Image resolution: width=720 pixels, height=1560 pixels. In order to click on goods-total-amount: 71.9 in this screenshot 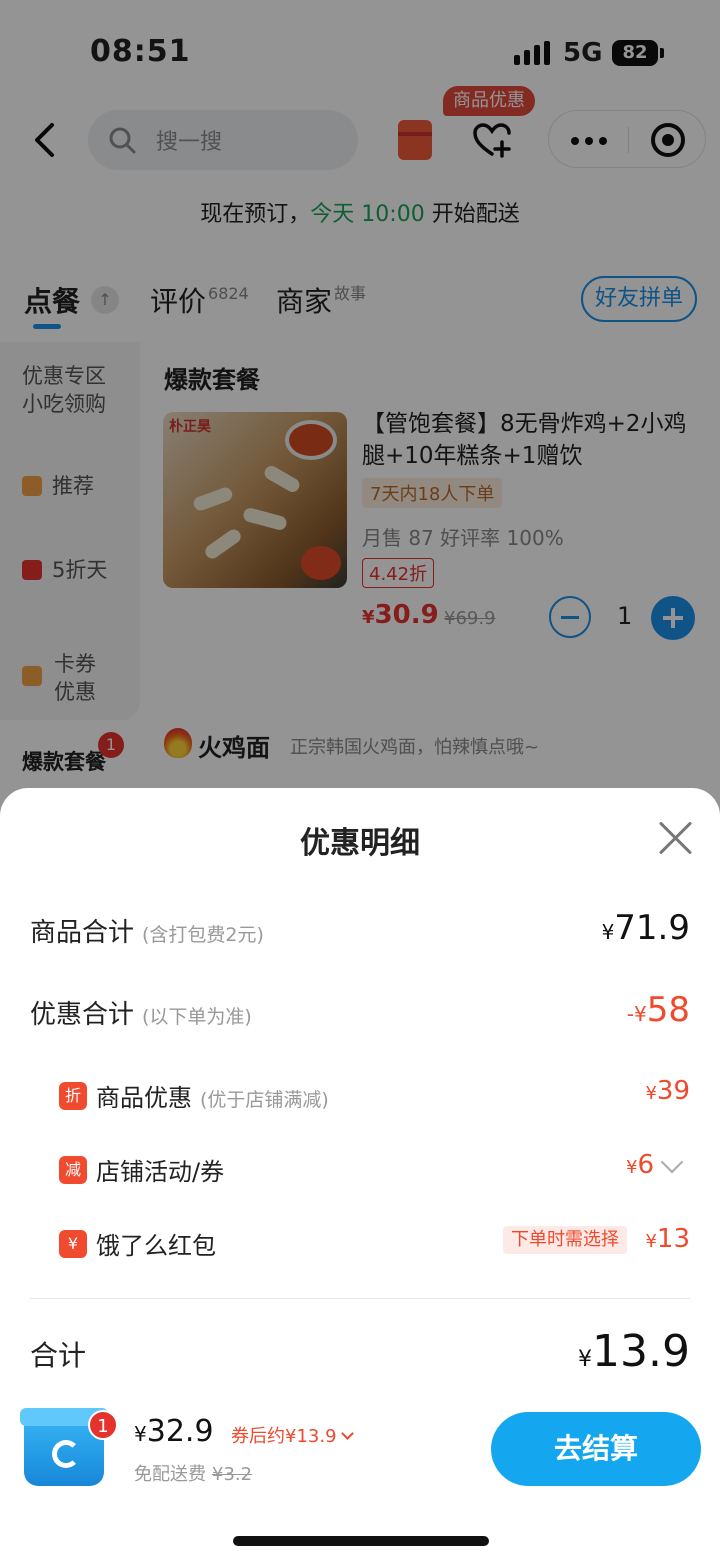, I will do `click(652, 928)`.